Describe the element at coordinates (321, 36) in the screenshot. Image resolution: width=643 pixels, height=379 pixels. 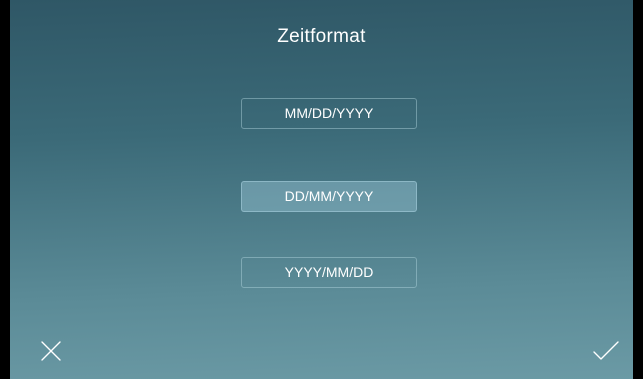
I see `page-title: Zeitformat` at that location.